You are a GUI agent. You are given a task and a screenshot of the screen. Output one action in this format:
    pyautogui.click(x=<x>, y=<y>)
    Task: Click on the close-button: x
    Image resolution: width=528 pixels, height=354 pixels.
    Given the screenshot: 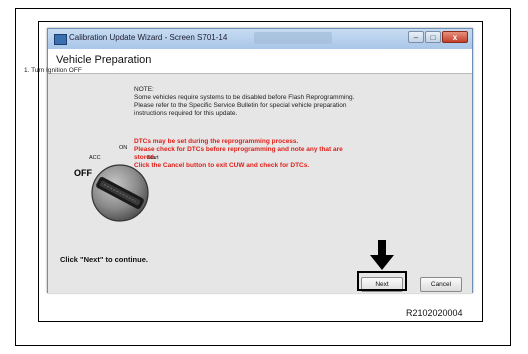 What is the action you would take?
    pyautogui.click(x=455, y=37)
    